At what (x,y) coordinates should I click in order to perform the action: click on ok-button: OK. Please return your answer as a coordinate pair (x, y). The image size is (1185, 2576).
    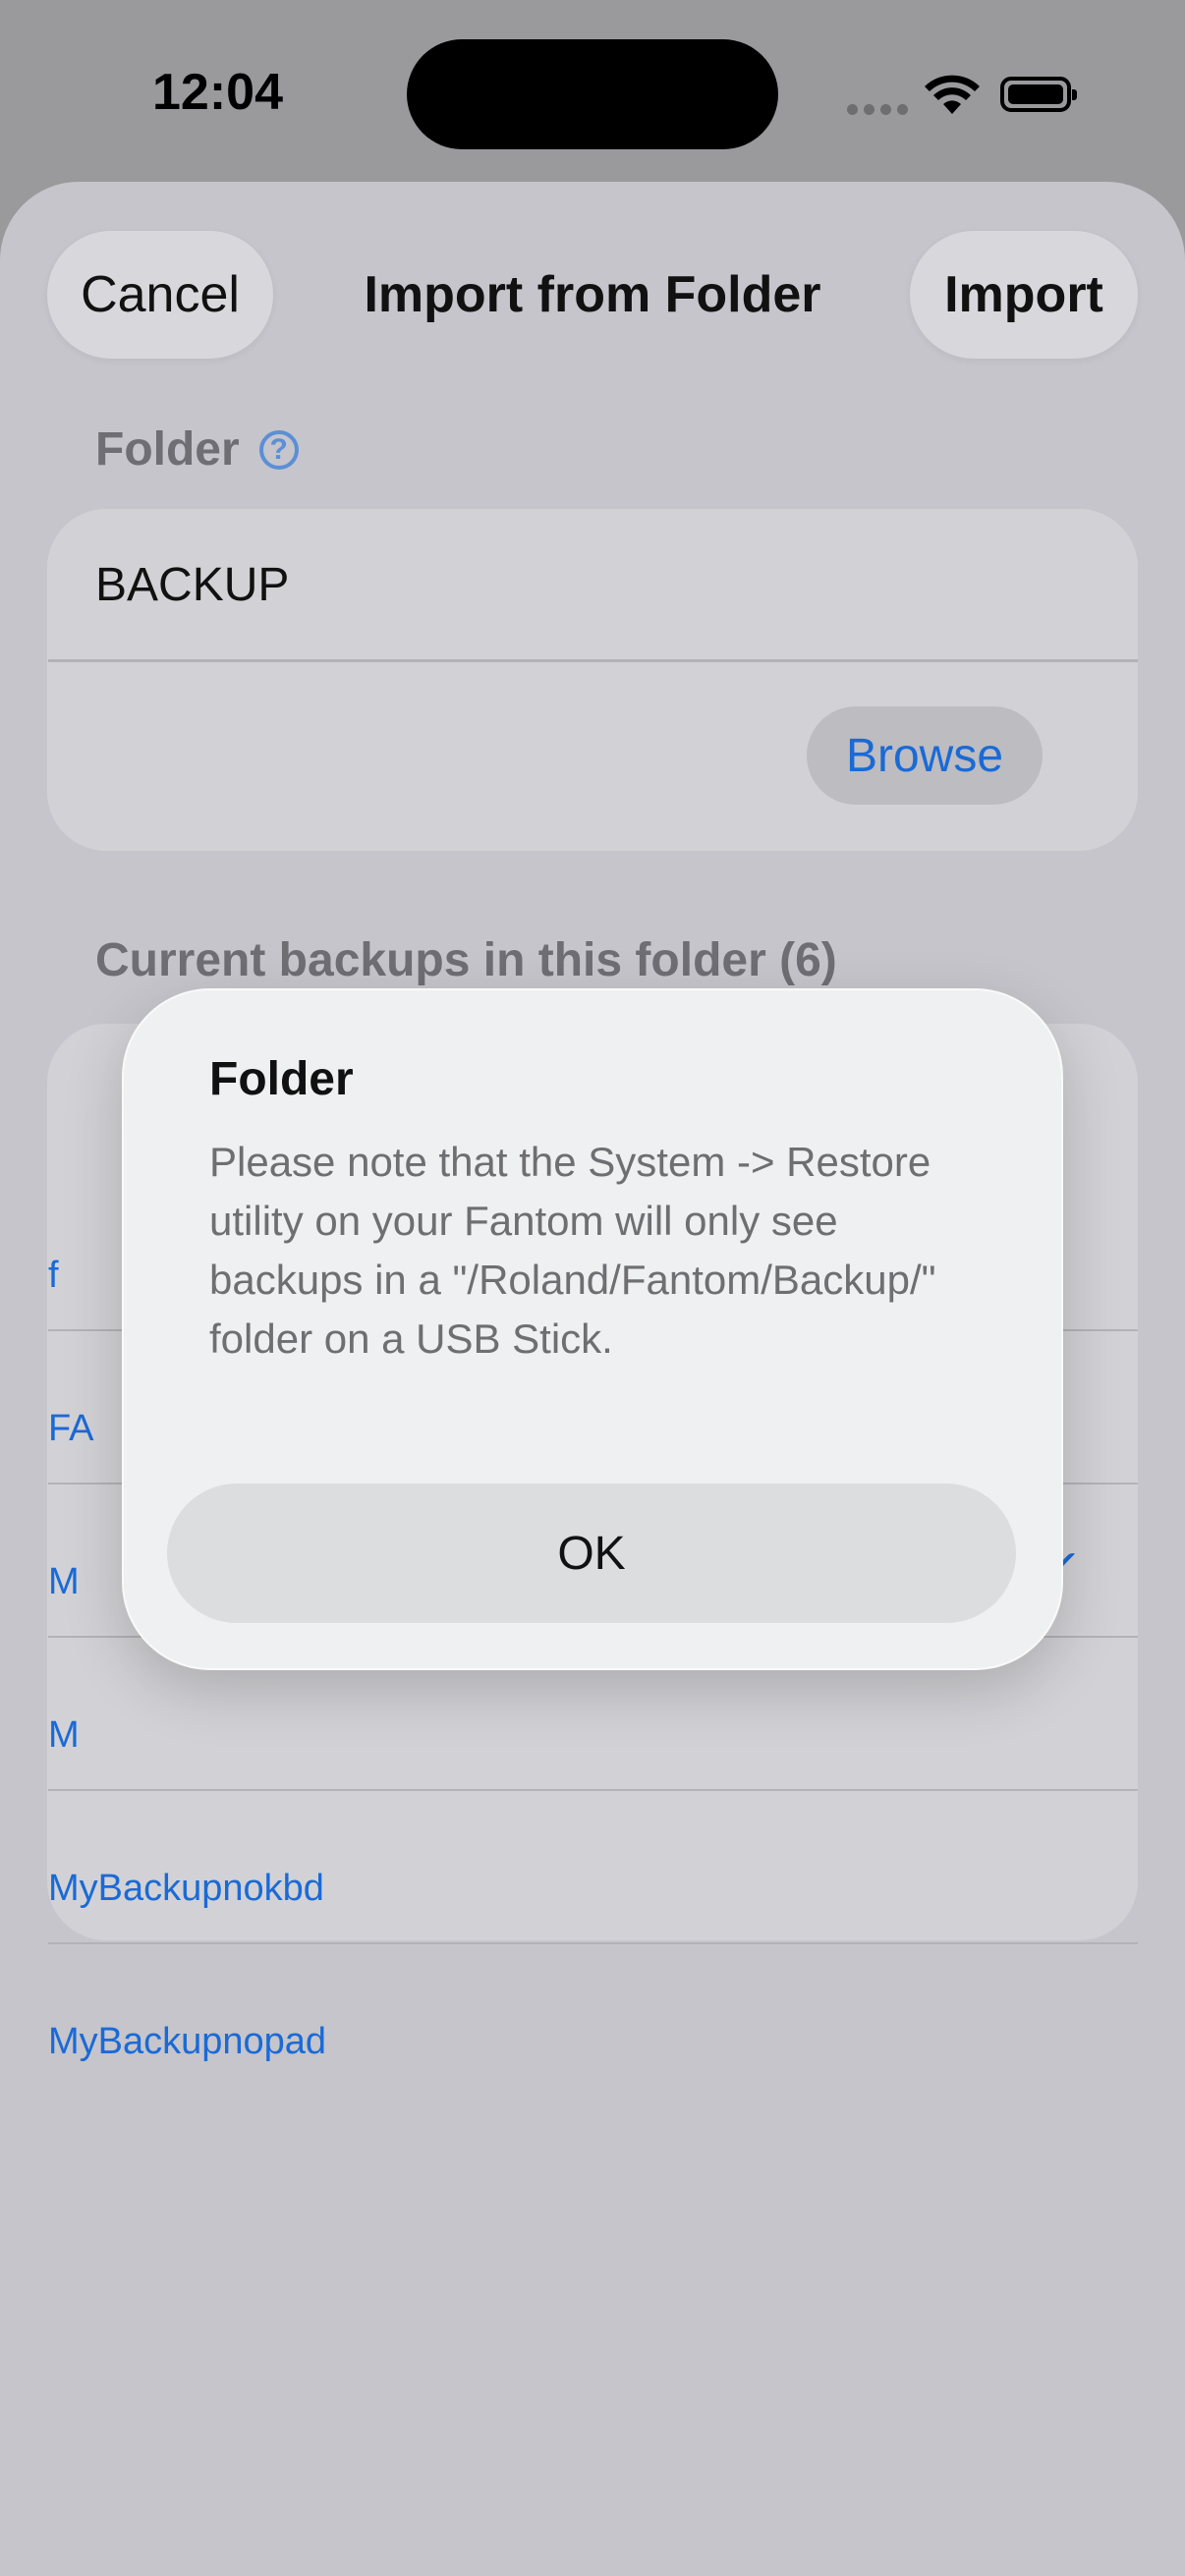
    Looking at the image, I should click on (592, 1553).